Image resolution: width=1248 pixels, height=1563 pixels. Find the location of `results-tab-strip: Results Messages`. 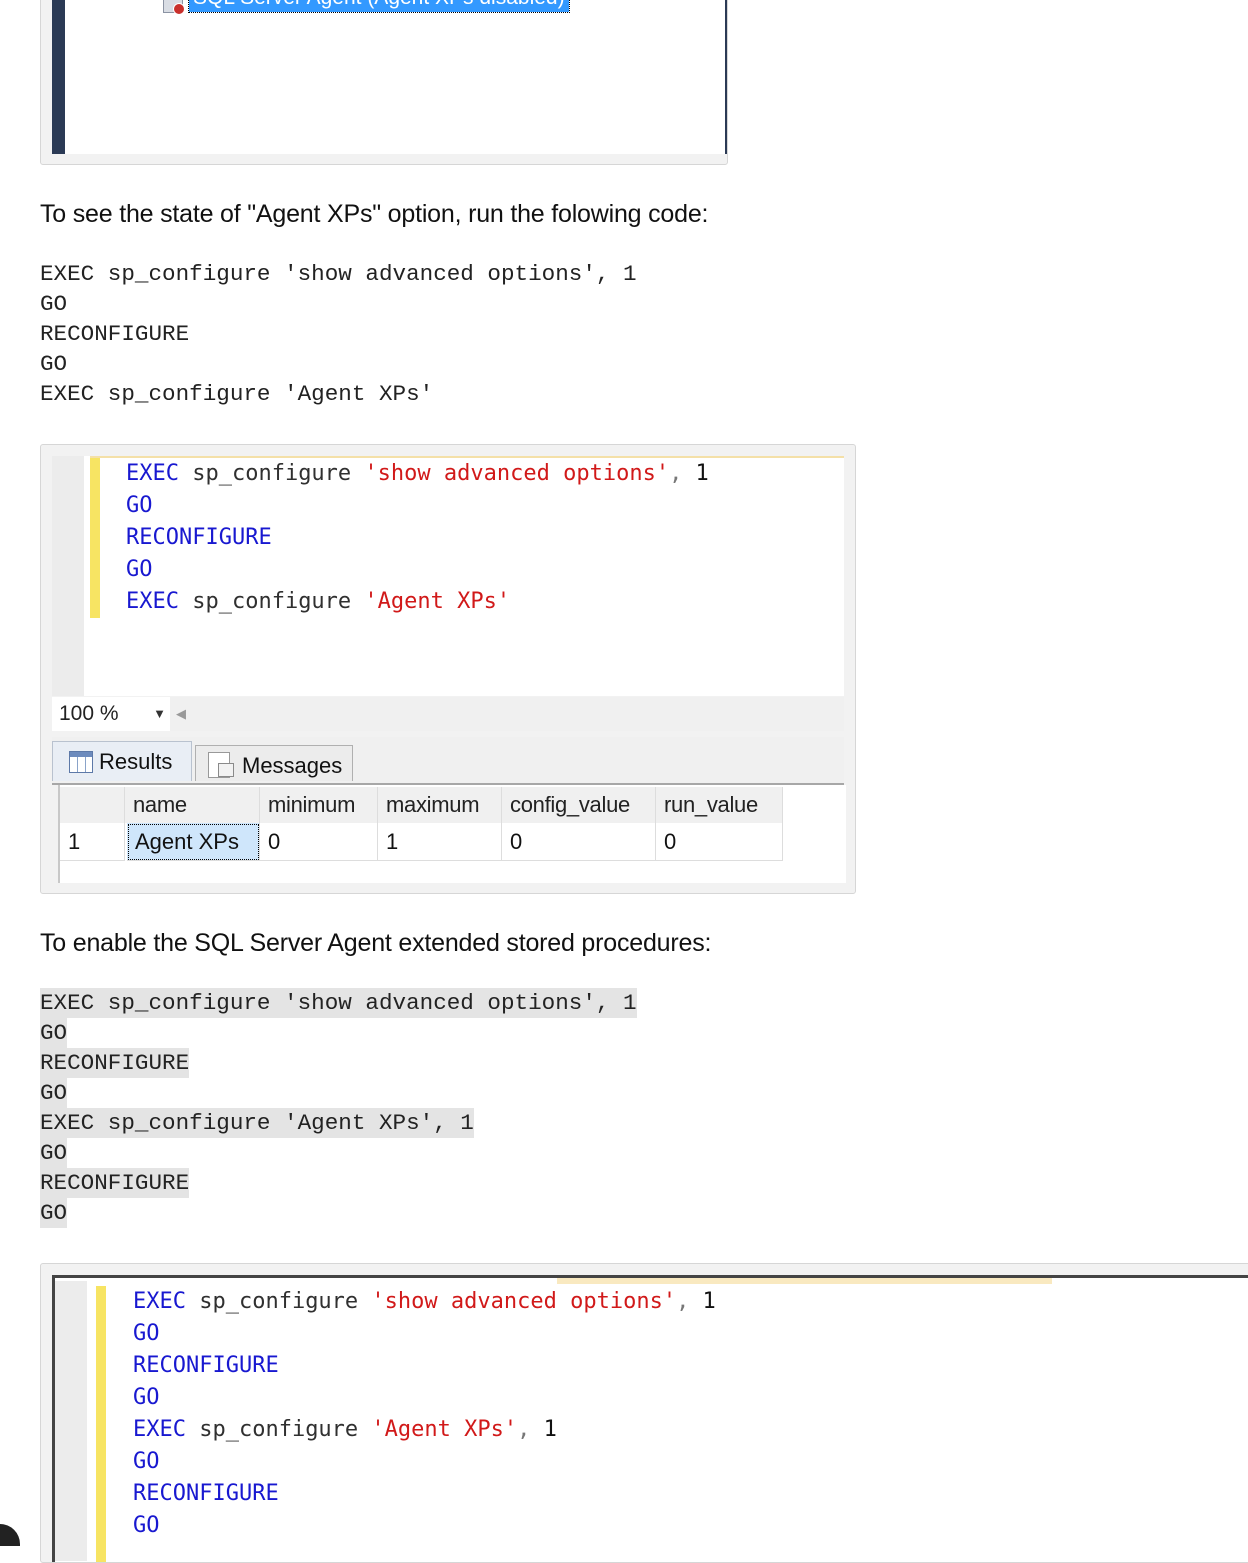

results-tab-strip: Results Messages is located at coordinates (448, 761).